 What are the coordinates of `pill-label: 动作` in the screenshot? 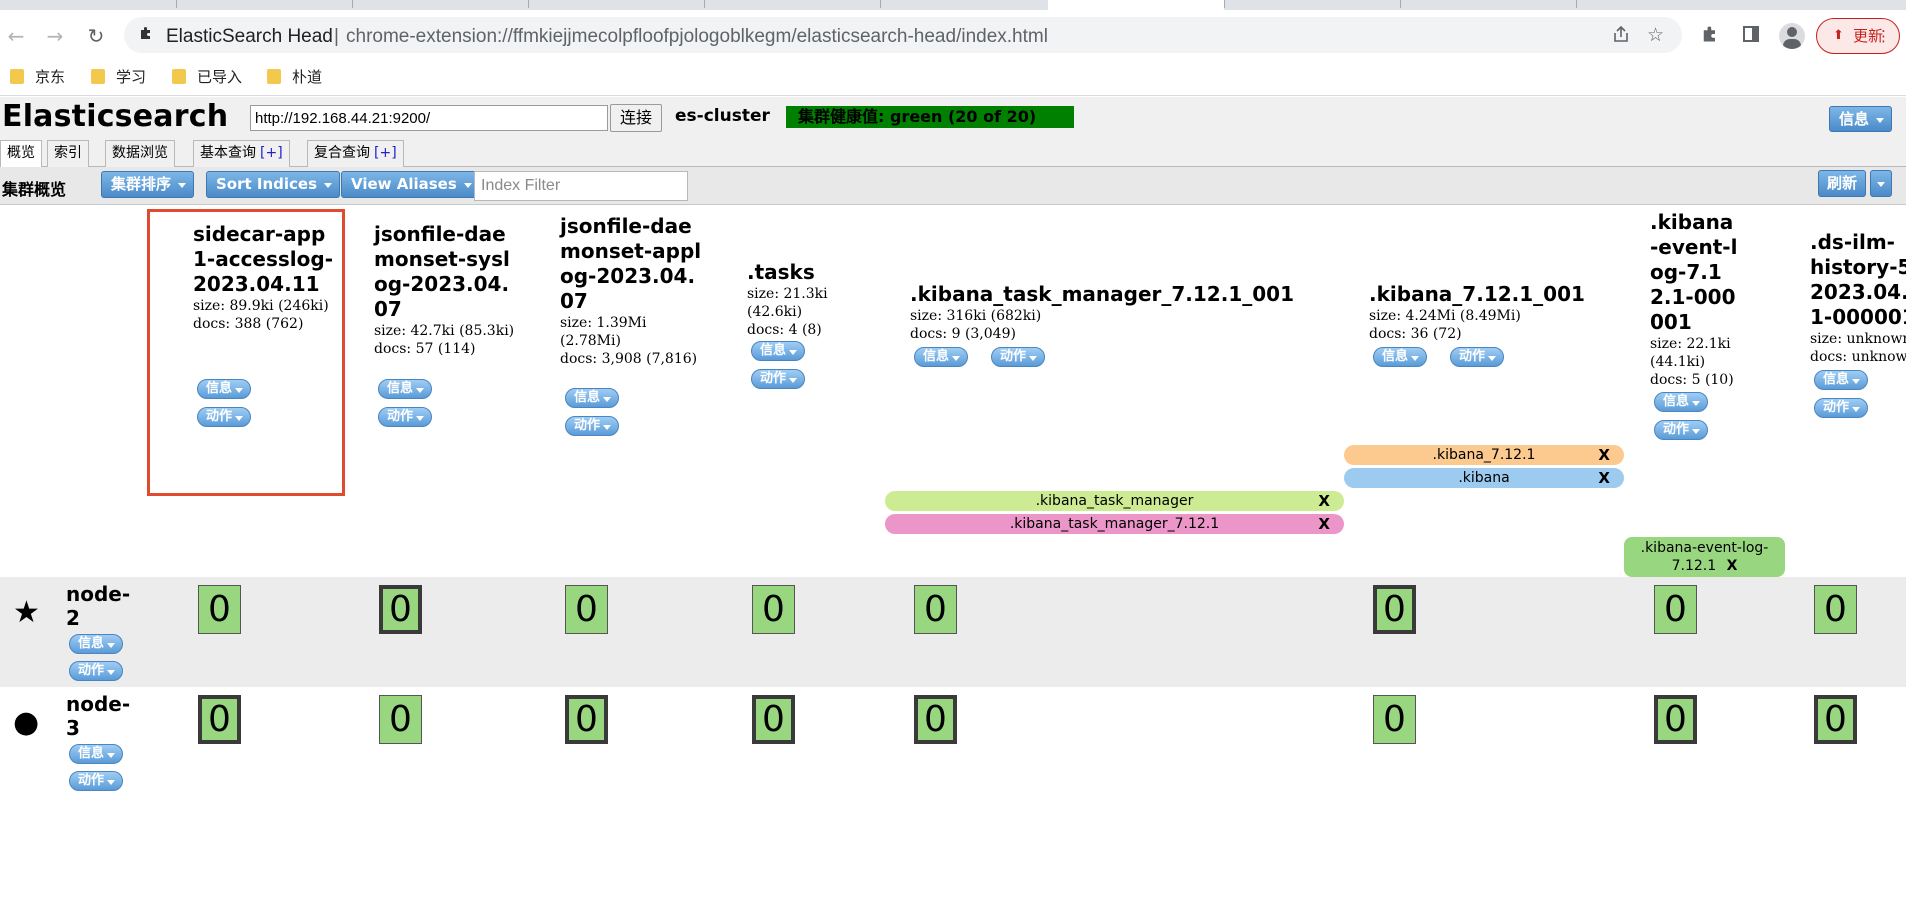 It's located at (1836, 407).